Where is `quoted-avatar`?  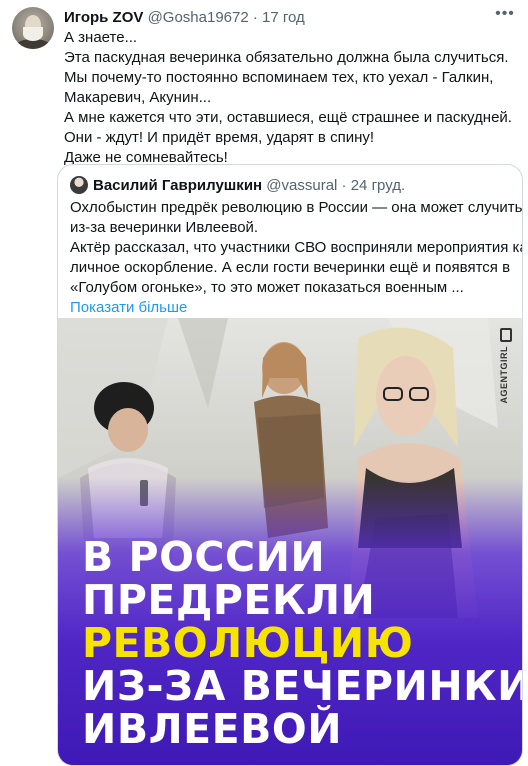 quoted-avatar is located at coordinates (79, 185).